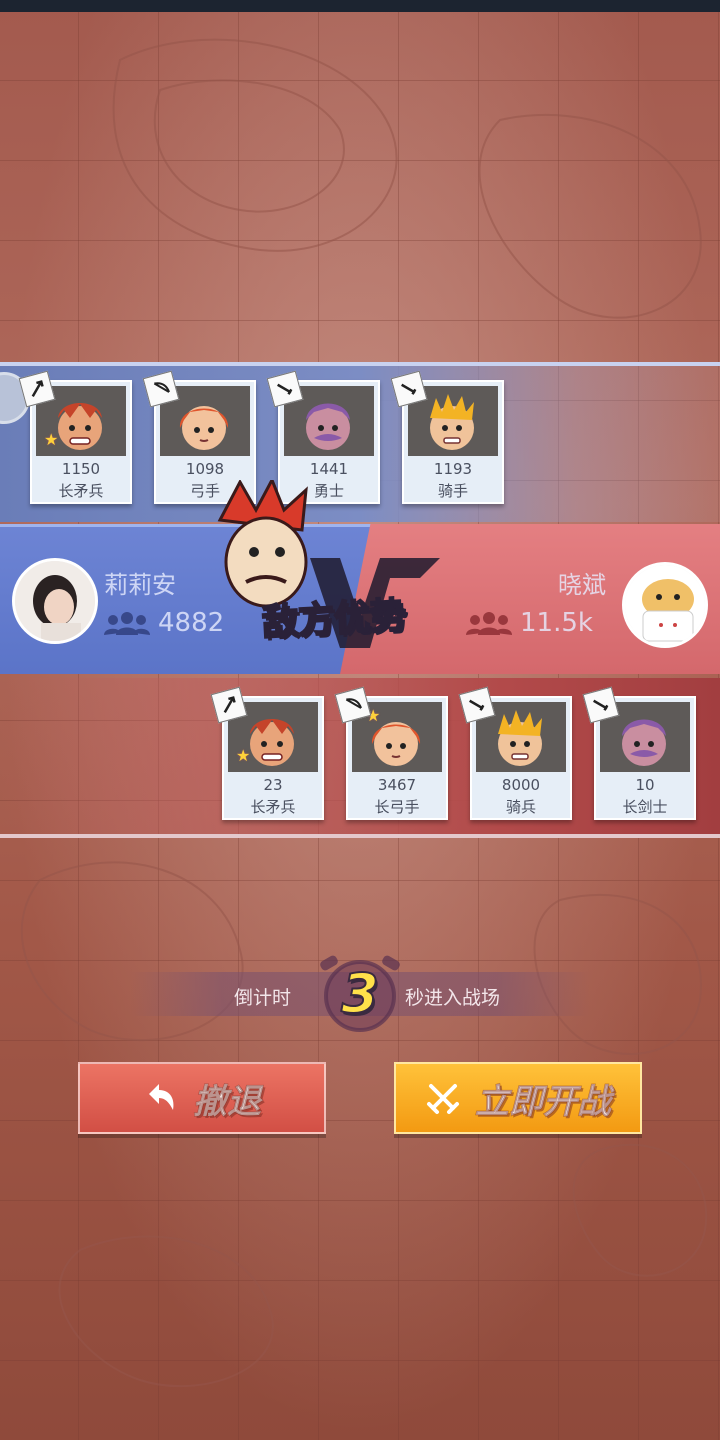  I want to click on unit-card: 1193 骑手, so click(447, 437).